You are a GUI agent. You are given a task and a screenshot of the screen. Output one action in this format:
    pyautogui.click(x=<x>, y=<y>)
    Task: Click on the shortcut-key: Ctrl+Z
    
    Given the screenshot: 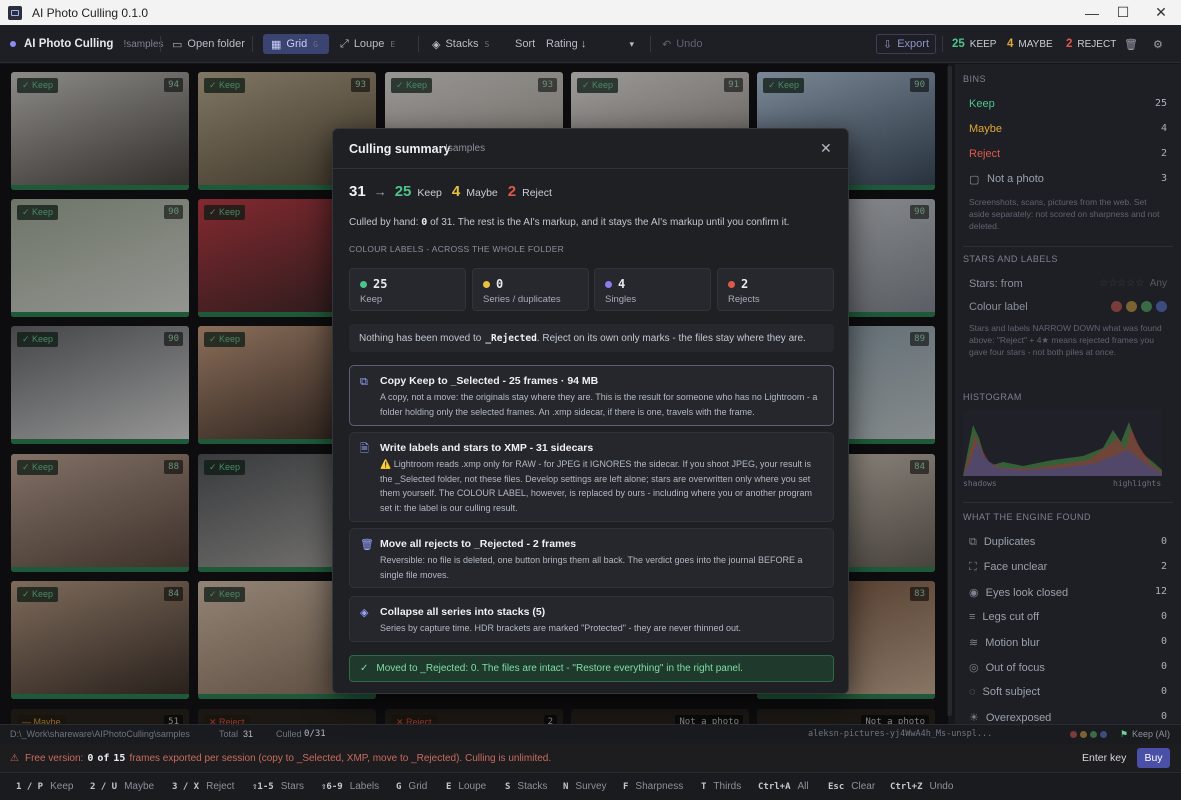 What is the action you would take?
    pyautogui.click(x=906, y=786)
    